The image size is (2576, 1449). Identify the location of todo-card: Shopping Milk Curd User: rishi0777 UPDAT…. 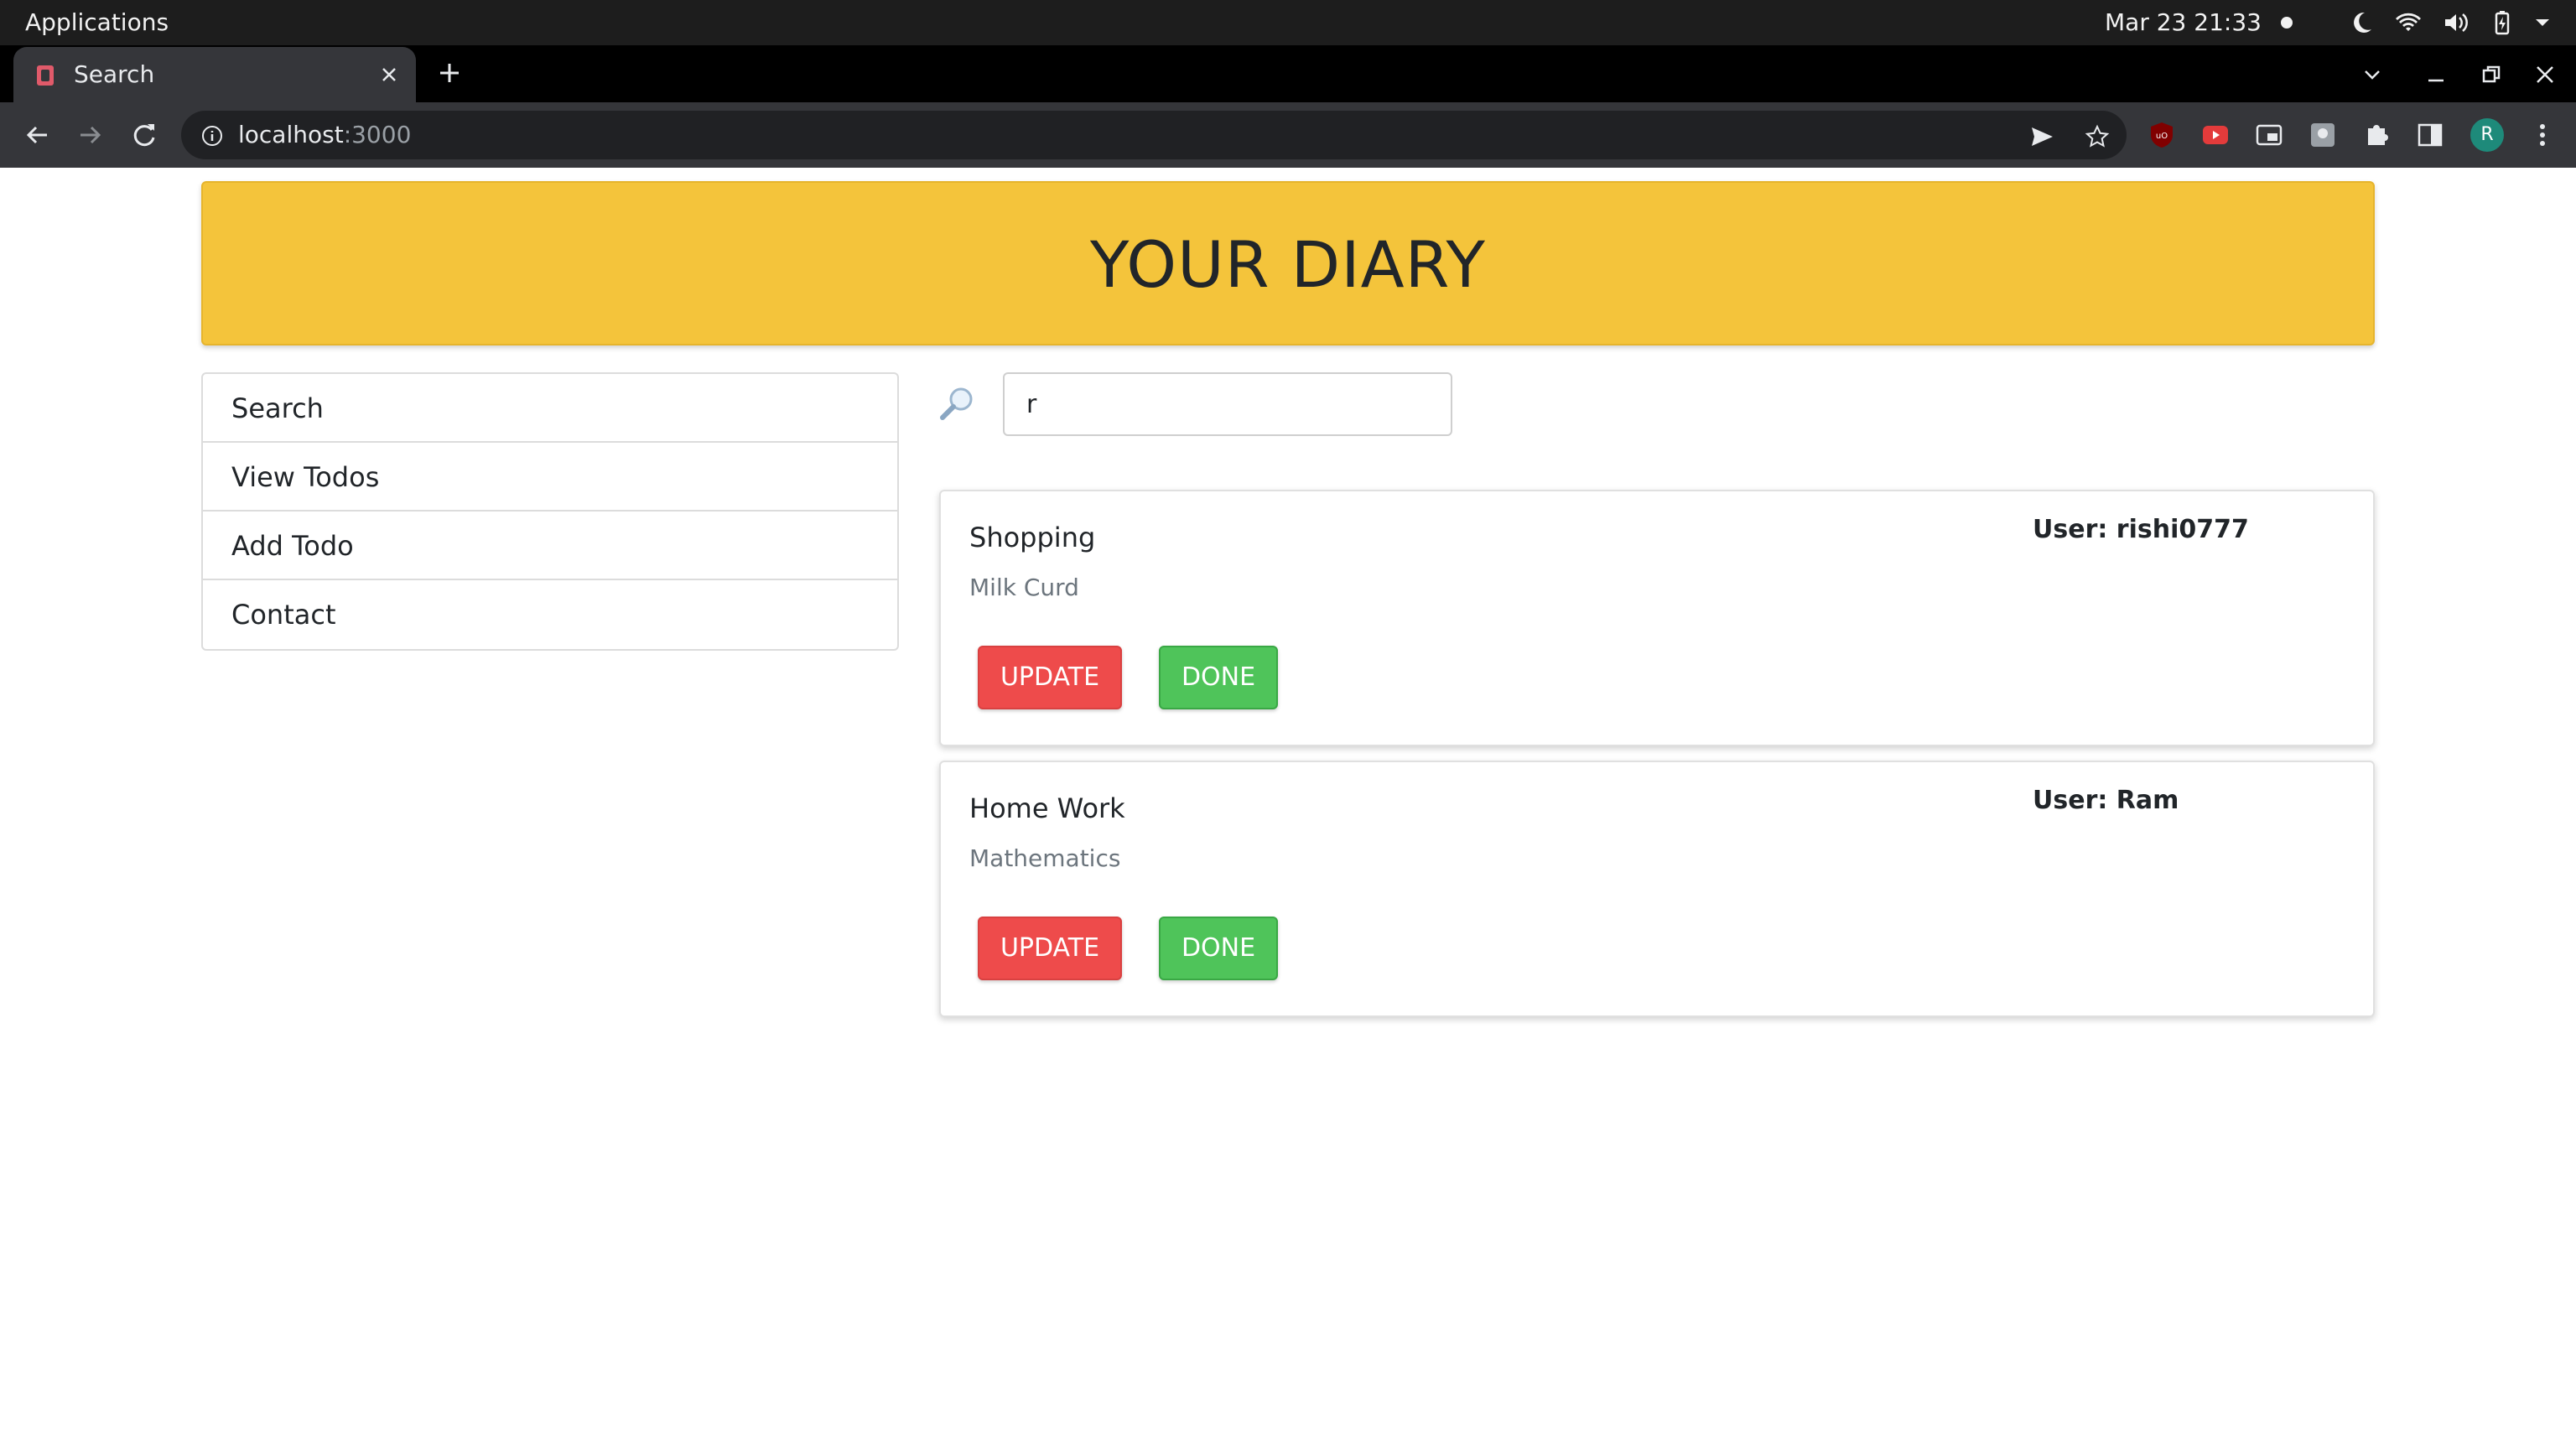
(1657, 618).